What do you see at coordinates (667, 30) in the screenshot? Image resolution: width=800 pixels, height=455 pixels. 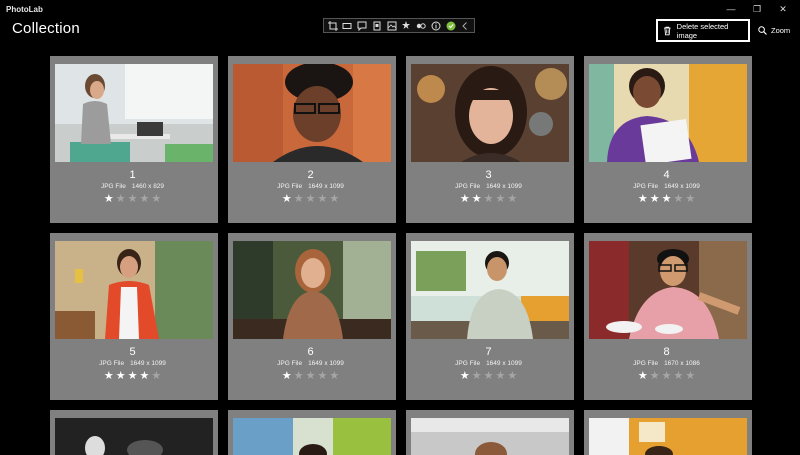 I see `trash-icon` at bounding box center [667, 30].